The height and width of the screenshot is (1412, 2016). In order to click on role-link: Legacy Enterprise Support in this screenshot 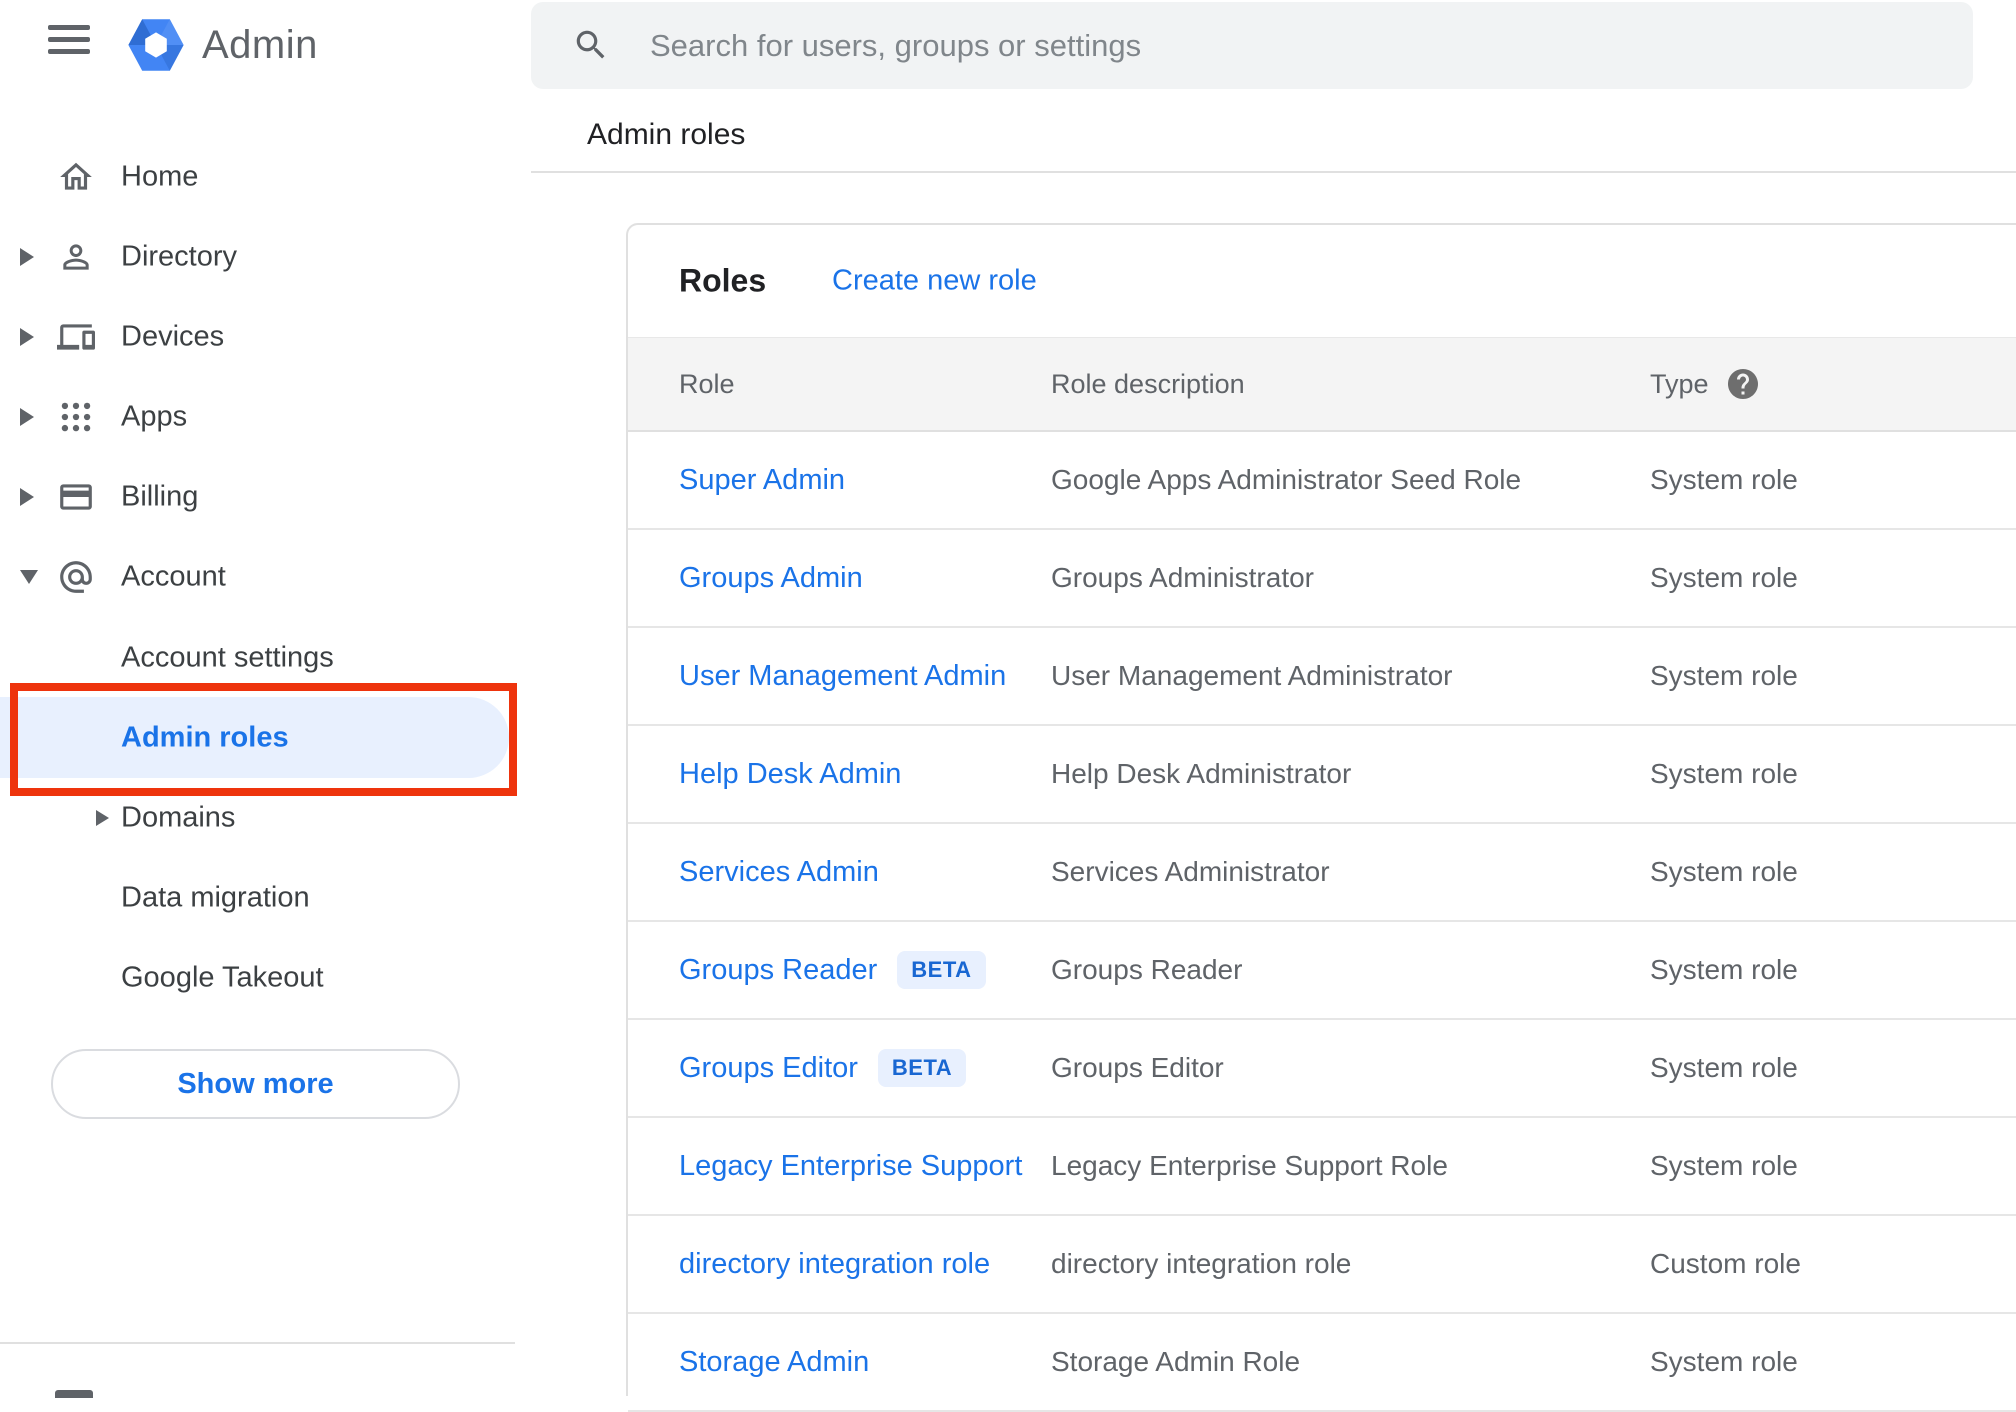, I will do `click(850, 1166)`.